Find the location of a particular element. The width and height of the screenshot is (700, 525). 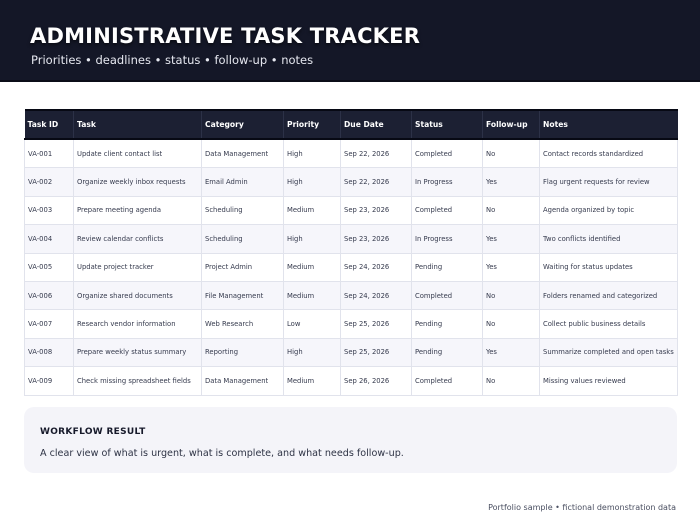

cell-priority: Low is located at coordinates (312, 324).